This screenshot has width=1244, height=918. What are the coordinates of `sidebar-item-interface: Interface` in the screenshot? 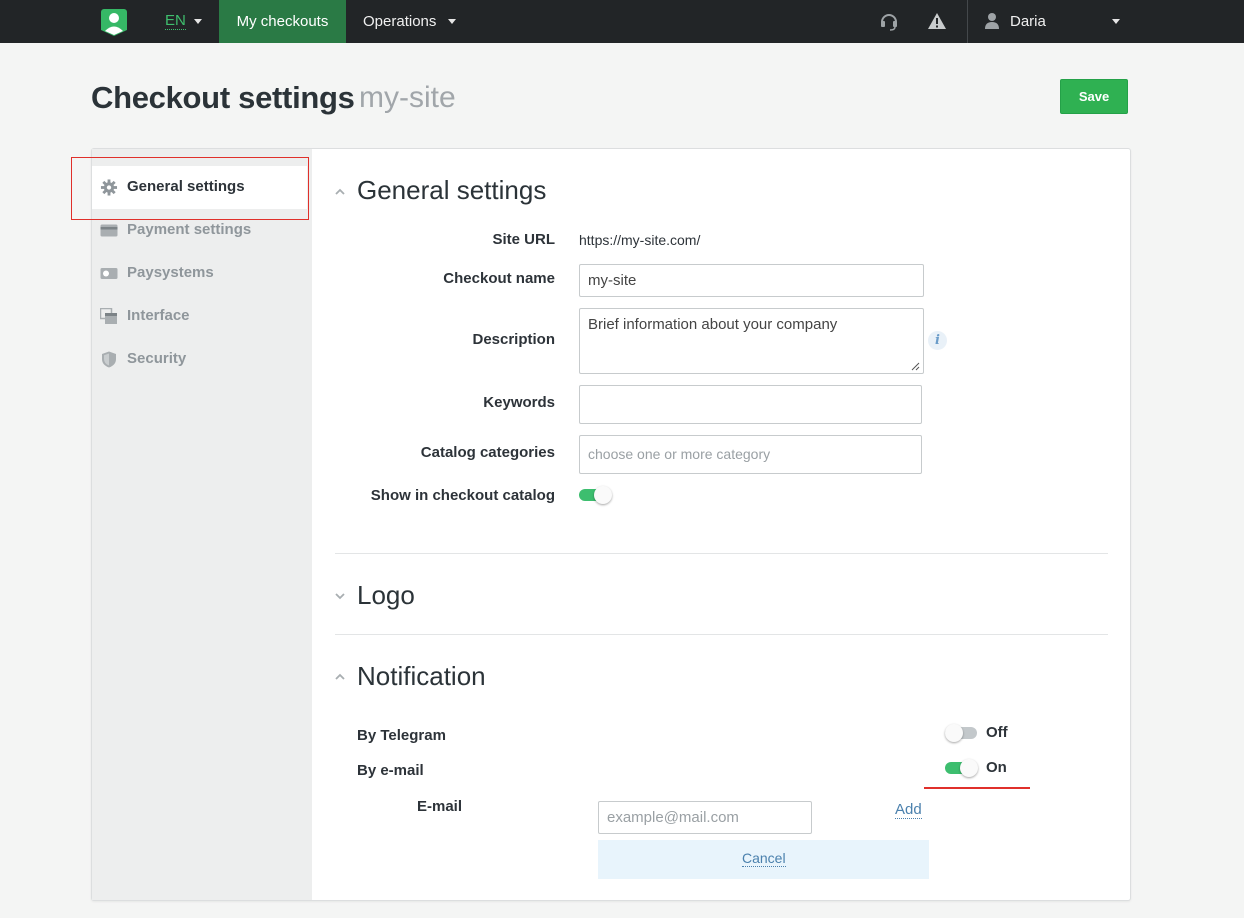 It's located at (202, 316).